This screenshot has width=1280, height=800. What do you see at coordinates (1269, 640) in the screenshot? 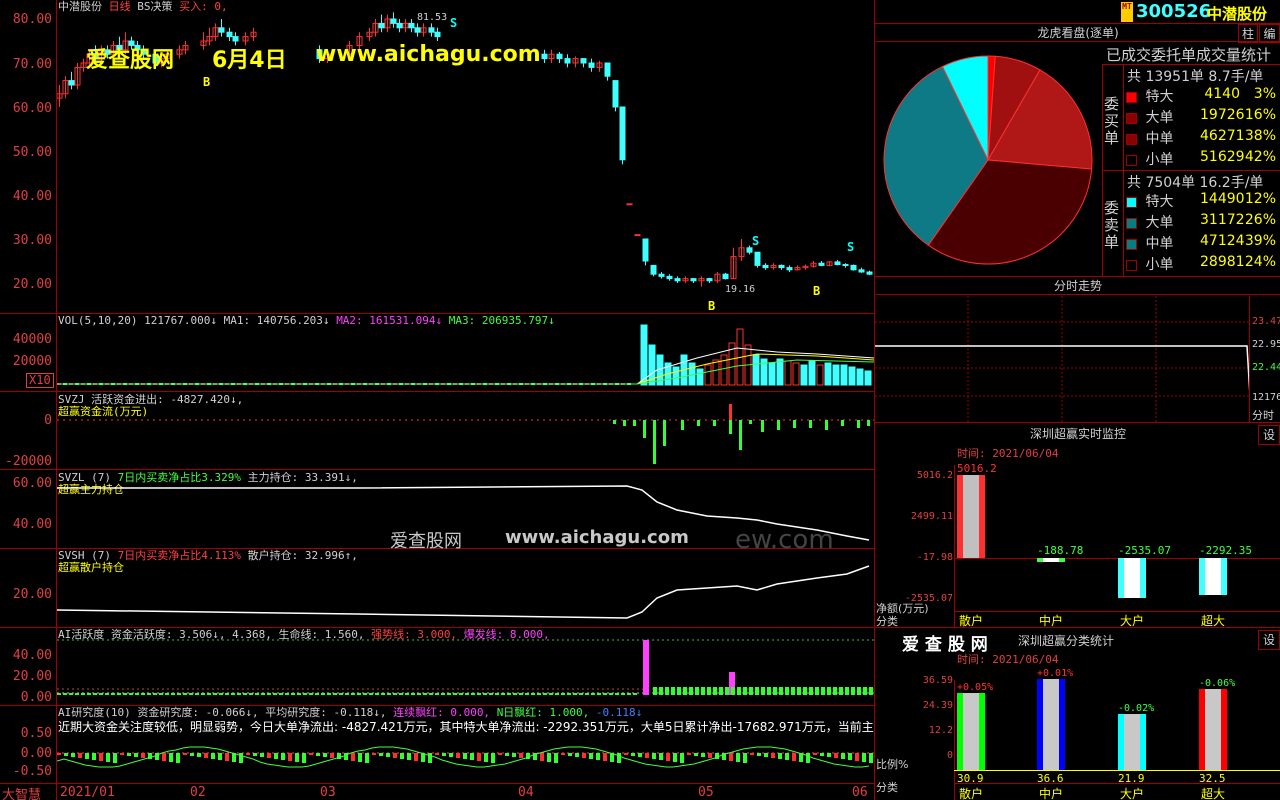
I see `category-settings-button: 设` at bounding box center [1269, 640].